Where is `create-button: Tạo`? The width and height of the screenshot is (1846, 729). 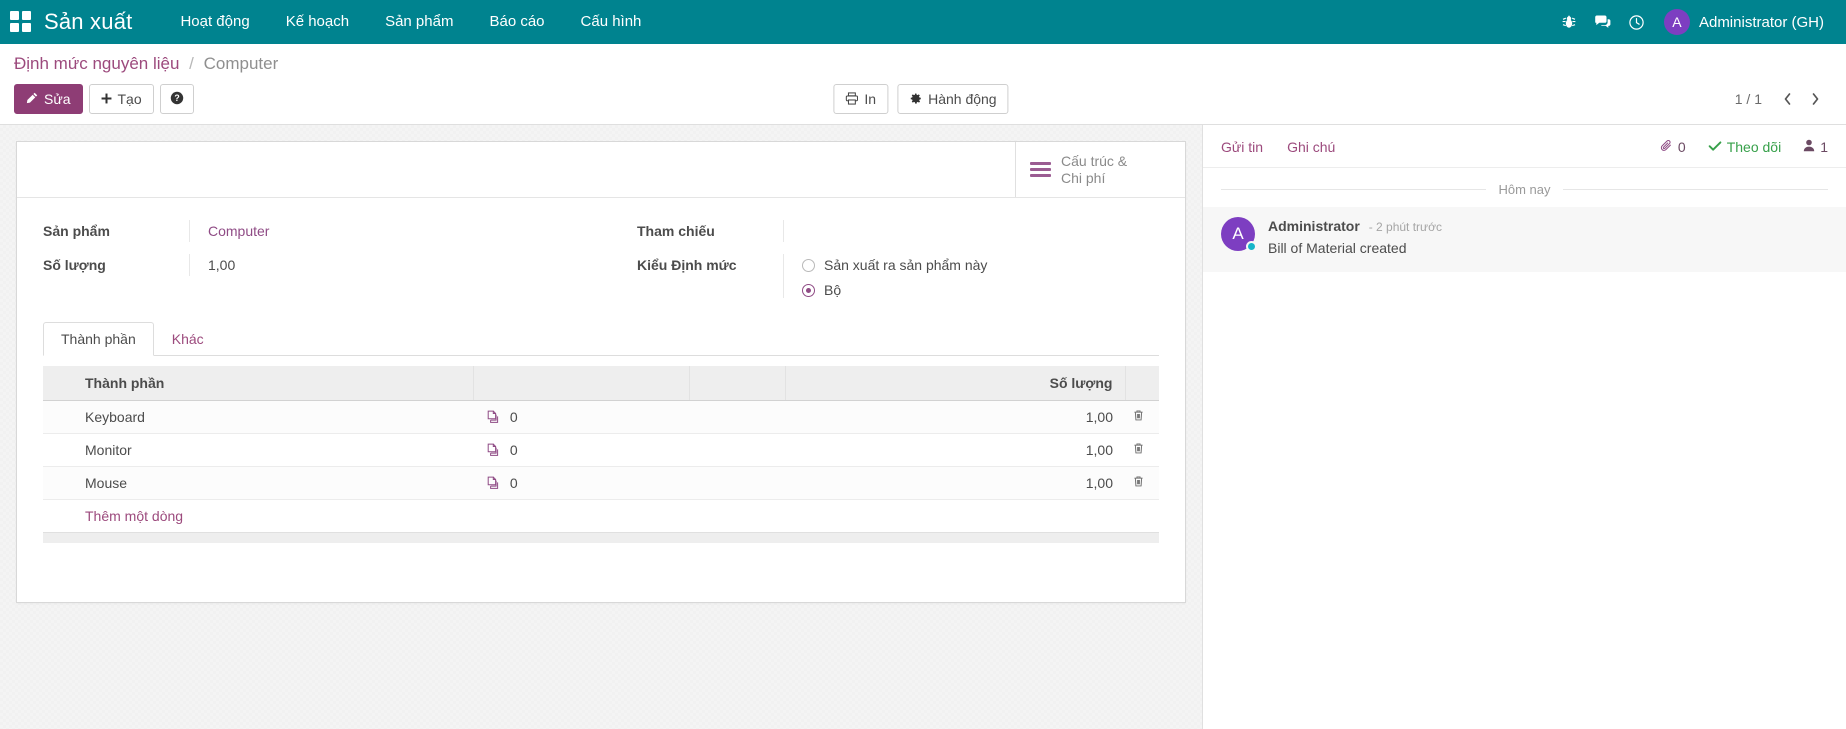 create-button: Tạo is located at coordinates (121, 99).